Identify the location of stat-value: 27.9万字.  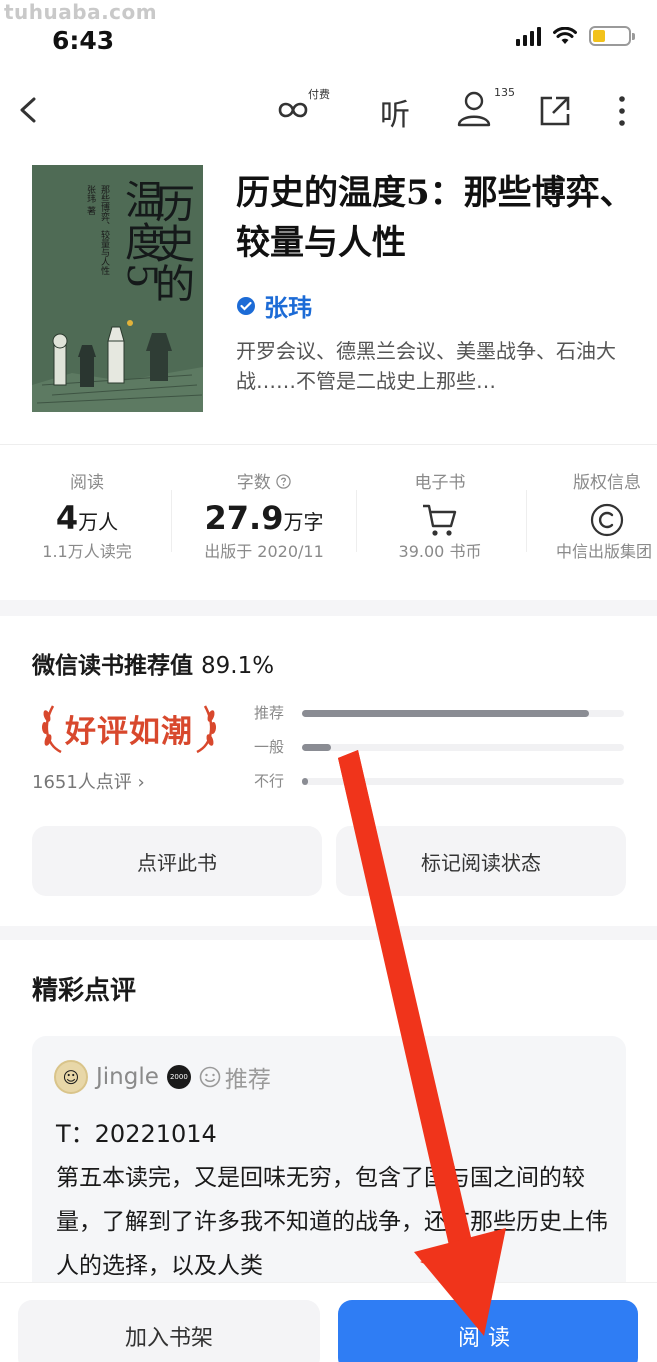
(264, 518).